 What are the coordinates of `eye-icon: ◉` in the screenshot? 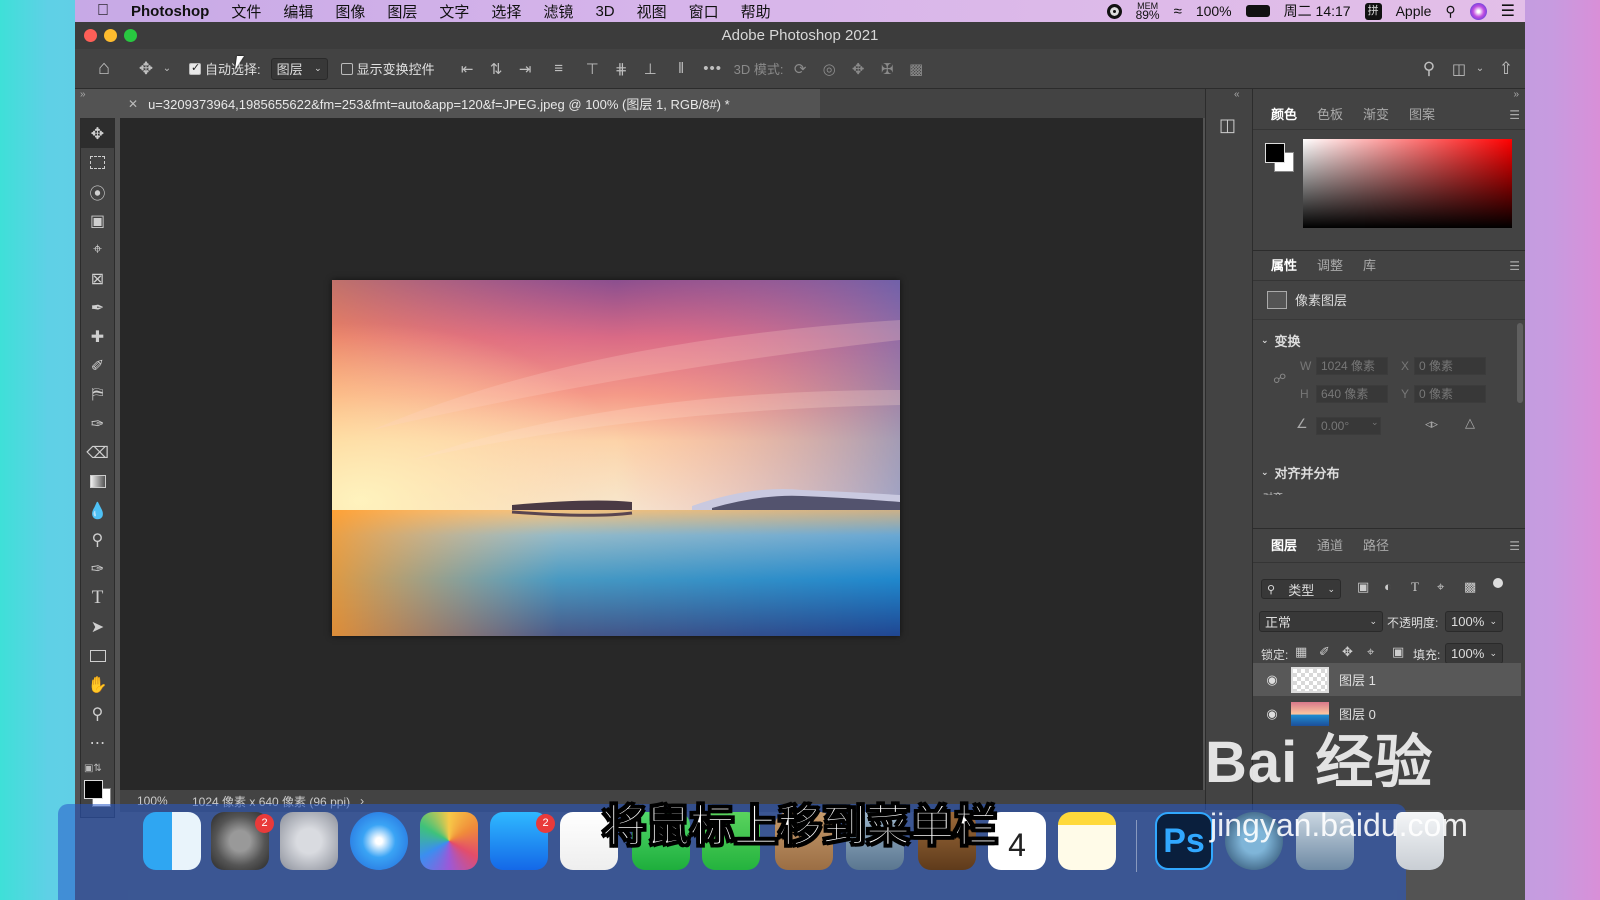 It's located at (1272, 680).